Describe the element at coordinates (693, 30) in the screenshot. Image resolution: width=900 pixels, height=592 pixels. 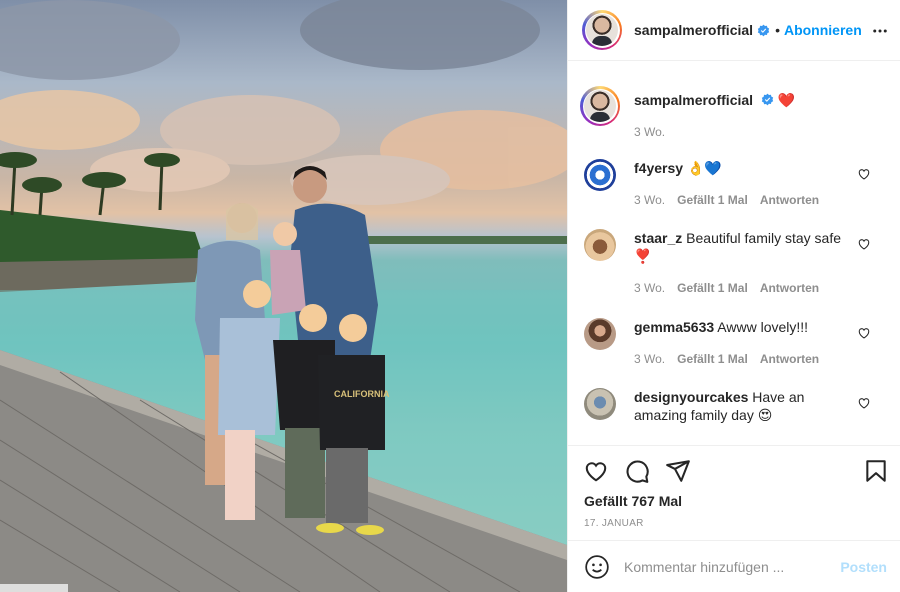
I see `author-username: sampalmerofficial` at that location.